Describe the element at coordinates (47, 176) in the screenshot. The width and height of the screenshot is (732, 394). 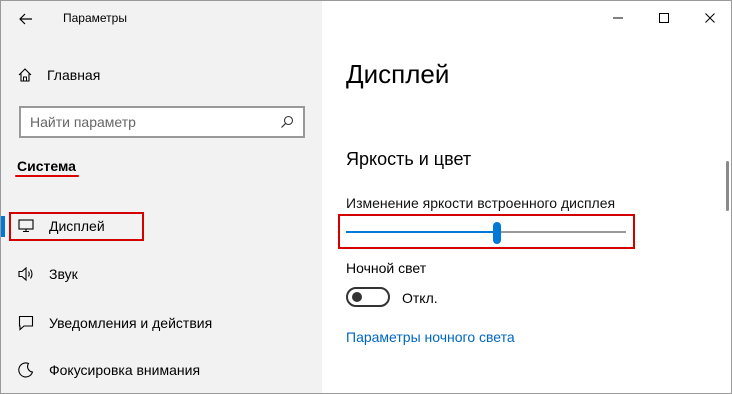
I see `annotation-underline` at that location.